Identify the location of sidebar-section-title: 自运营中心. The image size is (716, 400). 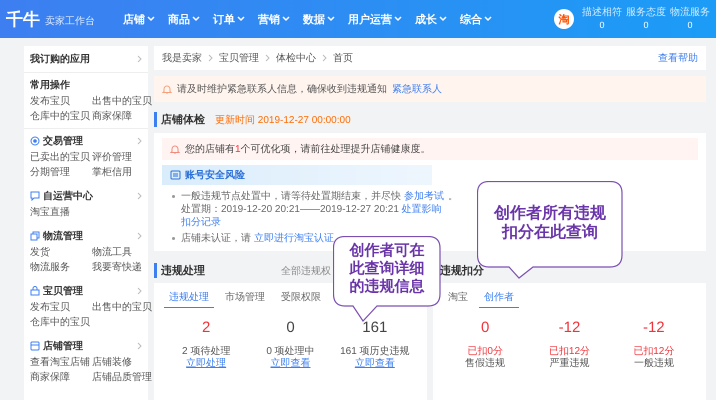
(88, 196).